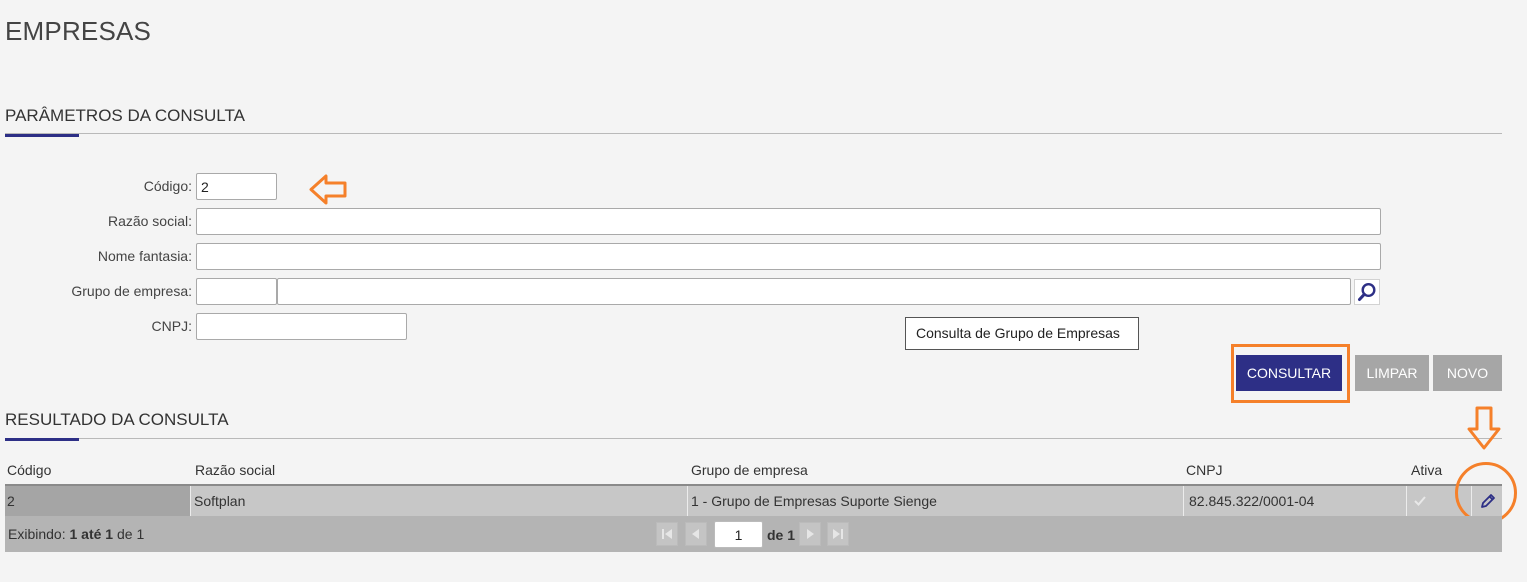 This screenshot has width=1527, height=582. I want to click on column-header-cnpj: CNPJ, so click(1204, 470).